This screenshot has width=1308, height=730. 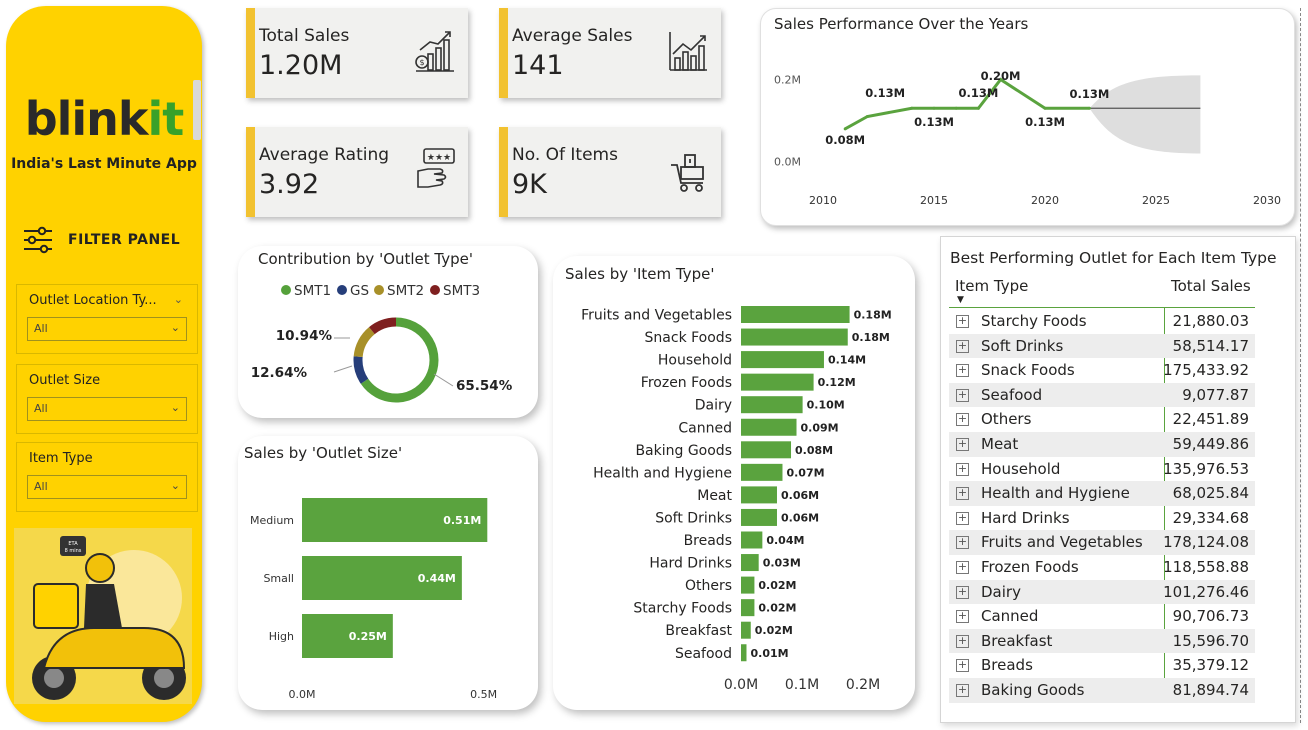 I want to click on total-sales-cell: 59,449.86, so click(x=1210, y=444).